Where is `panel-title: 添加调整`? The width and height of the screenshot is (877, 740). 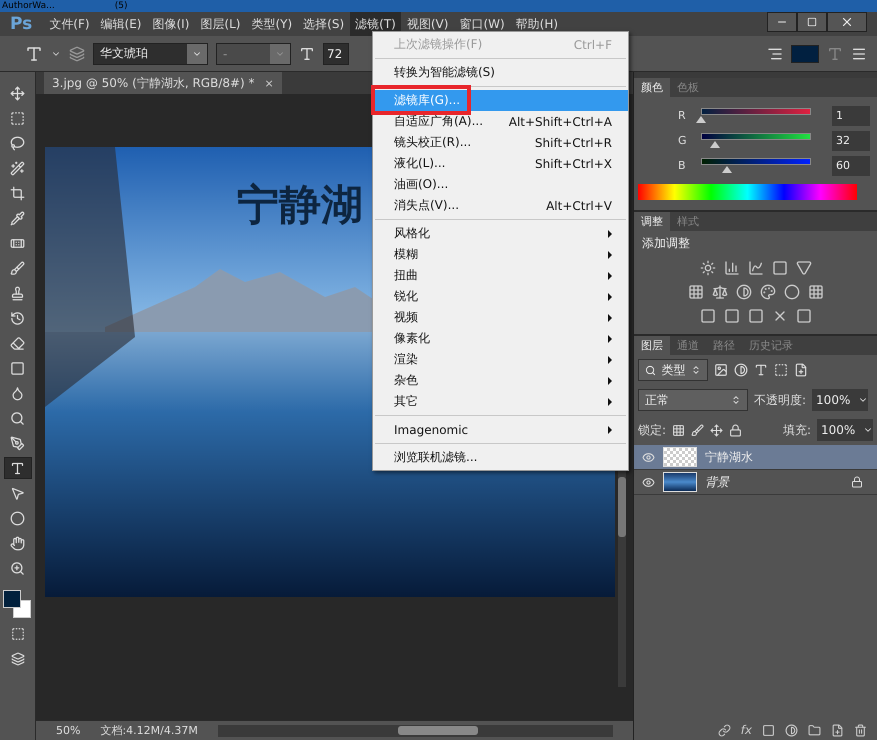 panel-title: 添加调整 is located at coordinates (666, 243).